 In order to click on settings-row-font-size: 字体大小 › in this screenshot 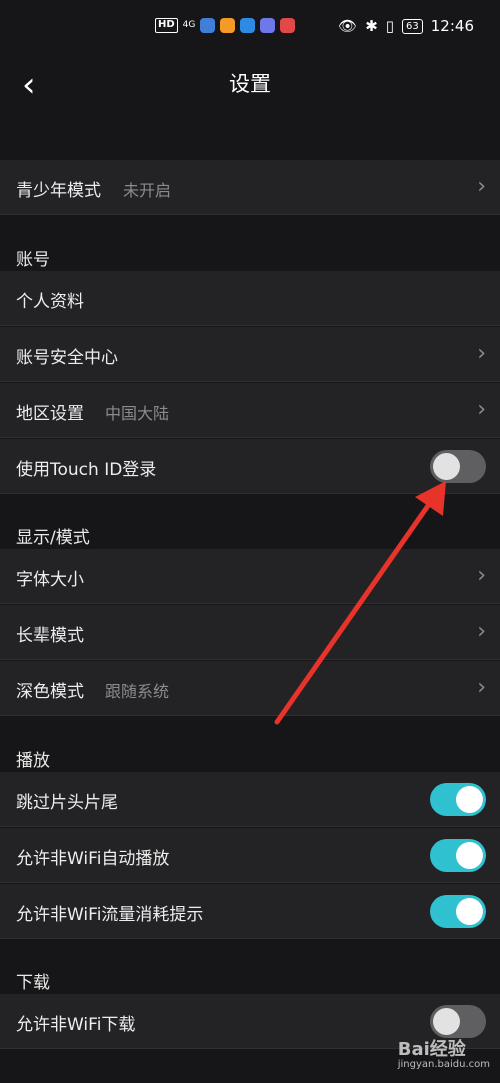, I will do `click(250, 576)`.